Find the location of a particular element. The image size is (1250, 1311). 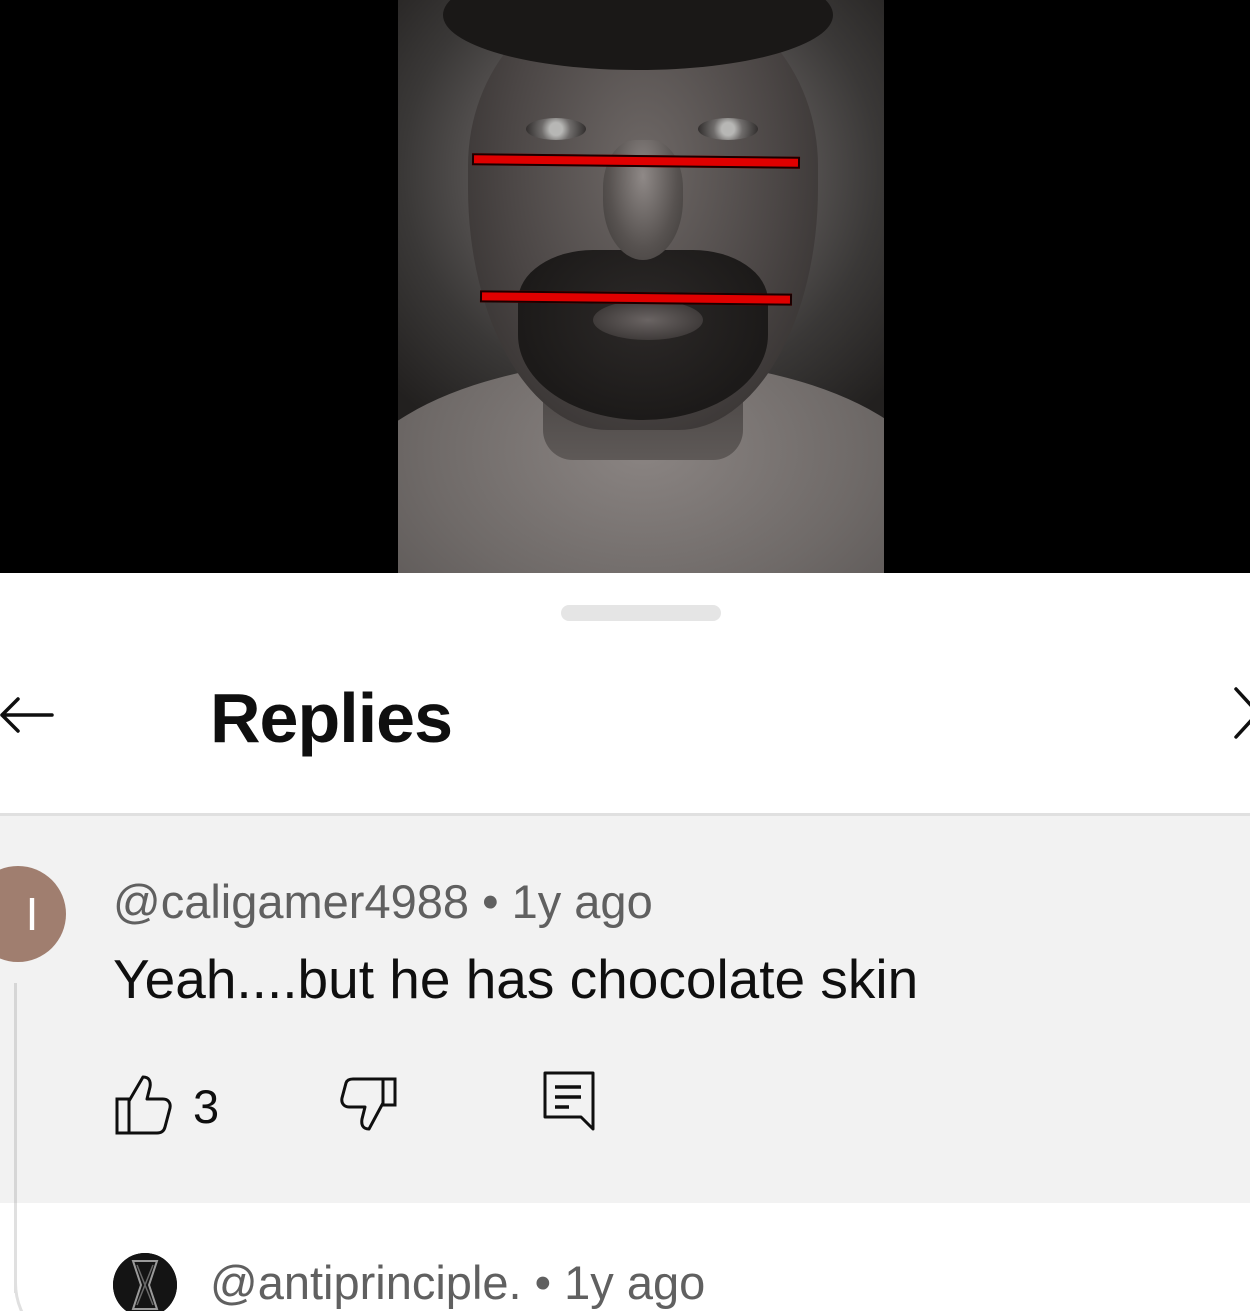

arrow-left-icon is located at coordinates (27, 715).